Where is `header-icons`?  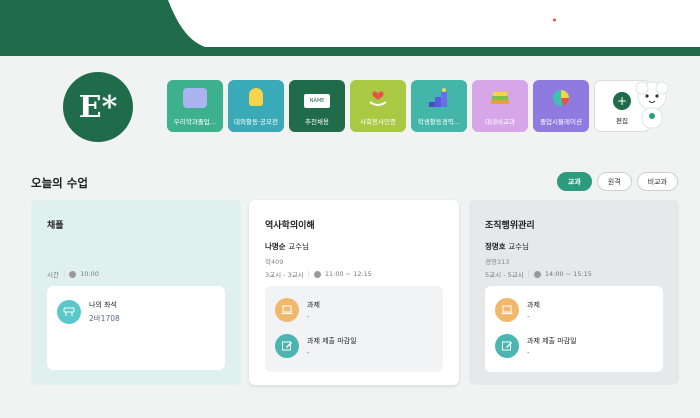
header-icons is located at coordinates (612, 23).